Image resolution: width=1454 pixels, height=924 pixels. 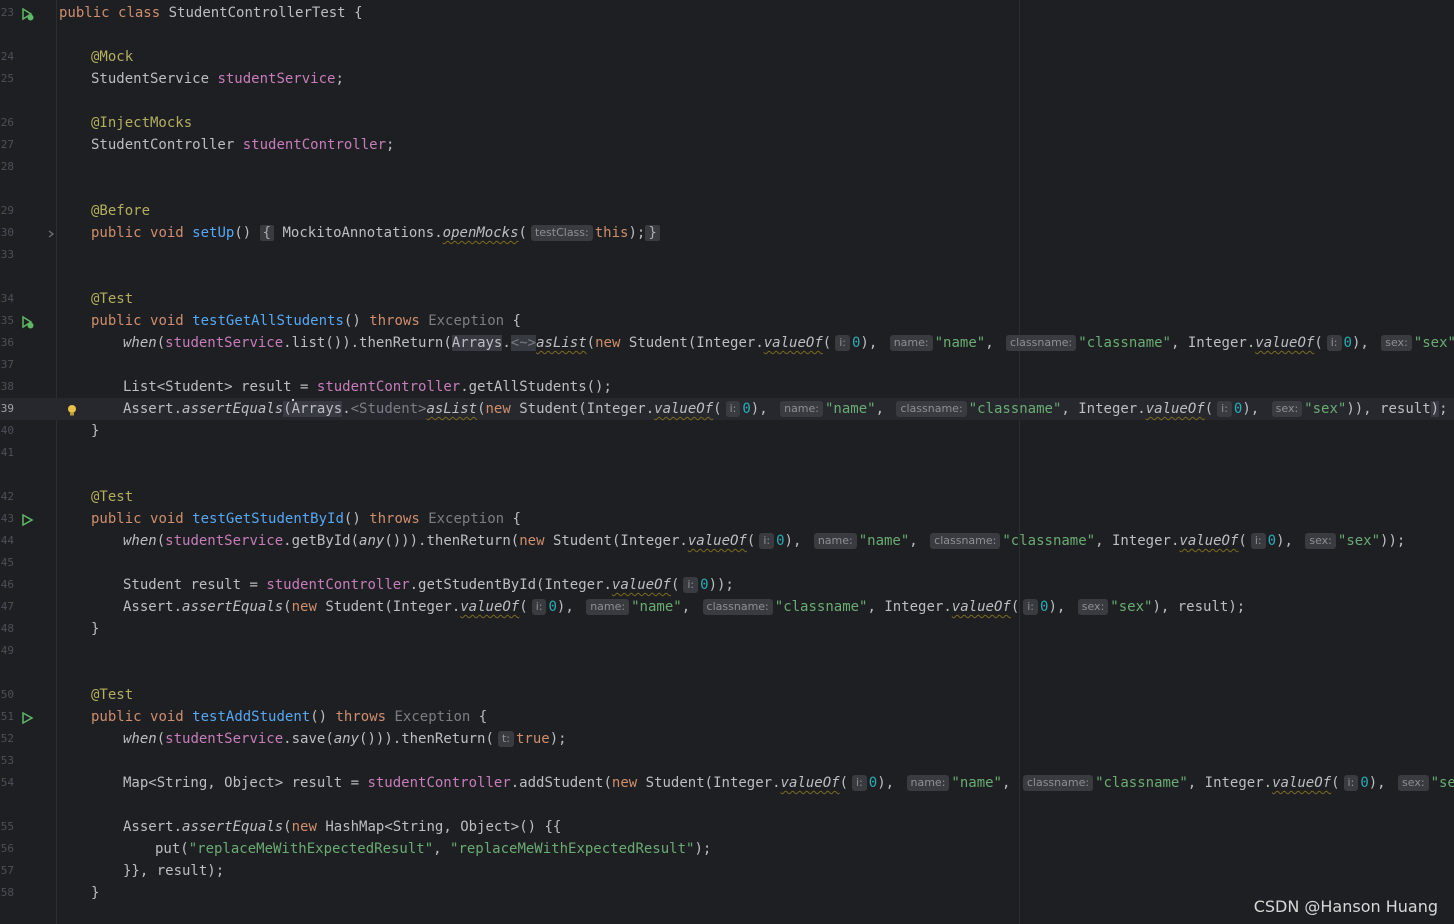 I want to click on code-line: 28, so click(x=727, y=167).